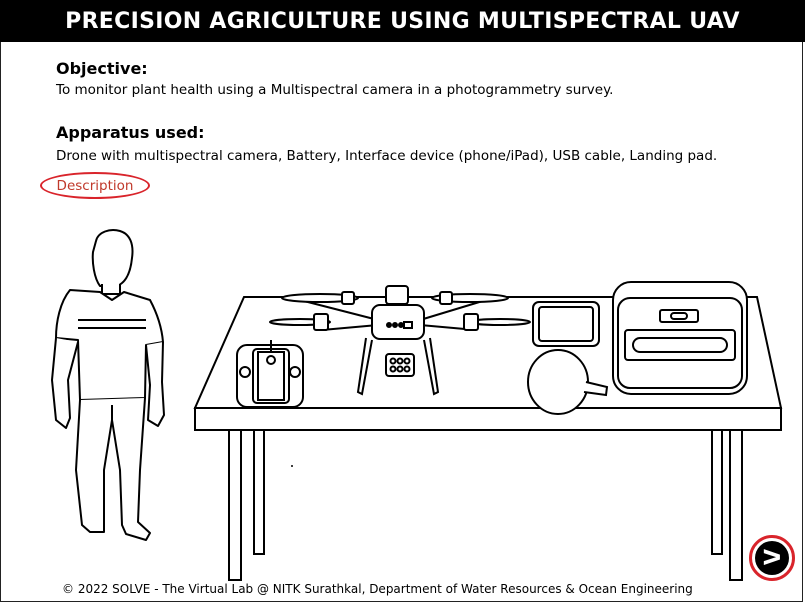  What do you see at coordinates (108, 385) in the screenshot?
I see `person-illustration` at bounding box center [108, 385].